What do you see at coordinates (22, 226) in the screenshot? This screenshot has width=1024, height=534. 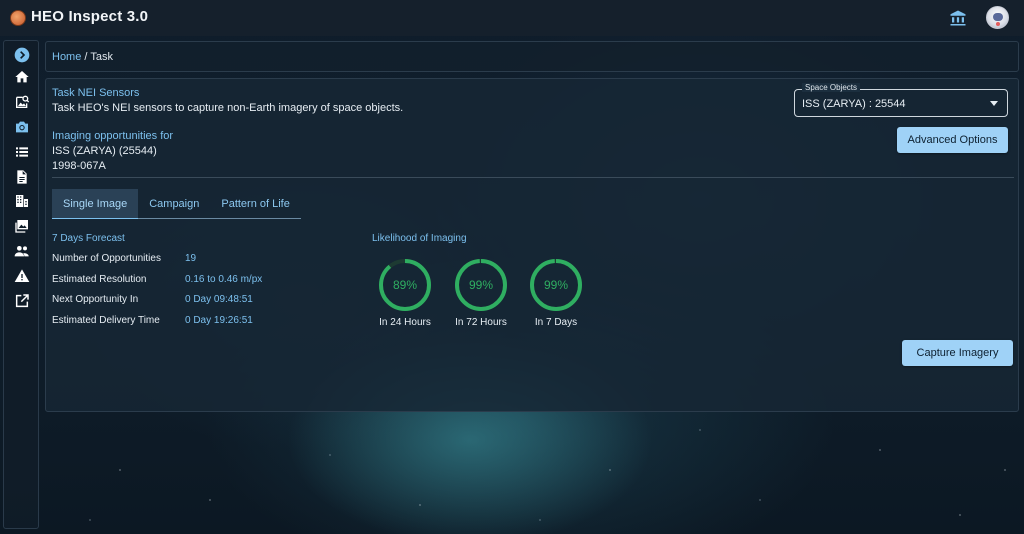 I see `images-icon` at bounding box center [22, 226].